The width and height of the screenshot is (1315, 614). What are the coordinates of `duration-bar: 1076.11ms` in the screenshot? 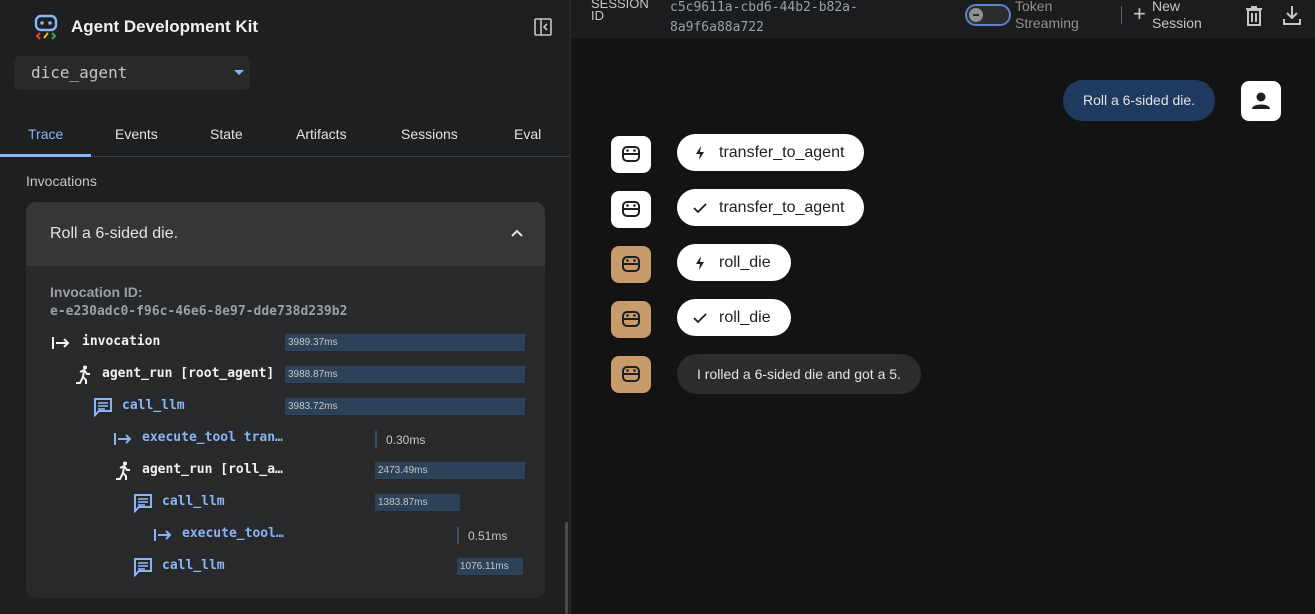 It's located at (490, 566).